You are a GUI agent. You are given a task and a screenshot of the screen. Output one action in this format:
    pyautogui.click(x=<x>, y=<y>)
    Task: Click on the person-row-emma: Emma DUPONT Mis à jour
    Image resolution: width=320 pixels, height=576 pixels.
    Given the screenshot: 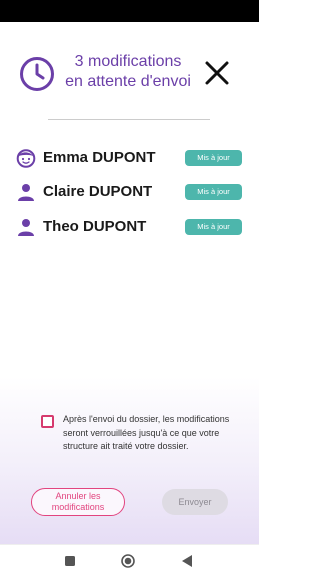 What is the action you would take?
    pyautogui.click(x=131, y=158)
    